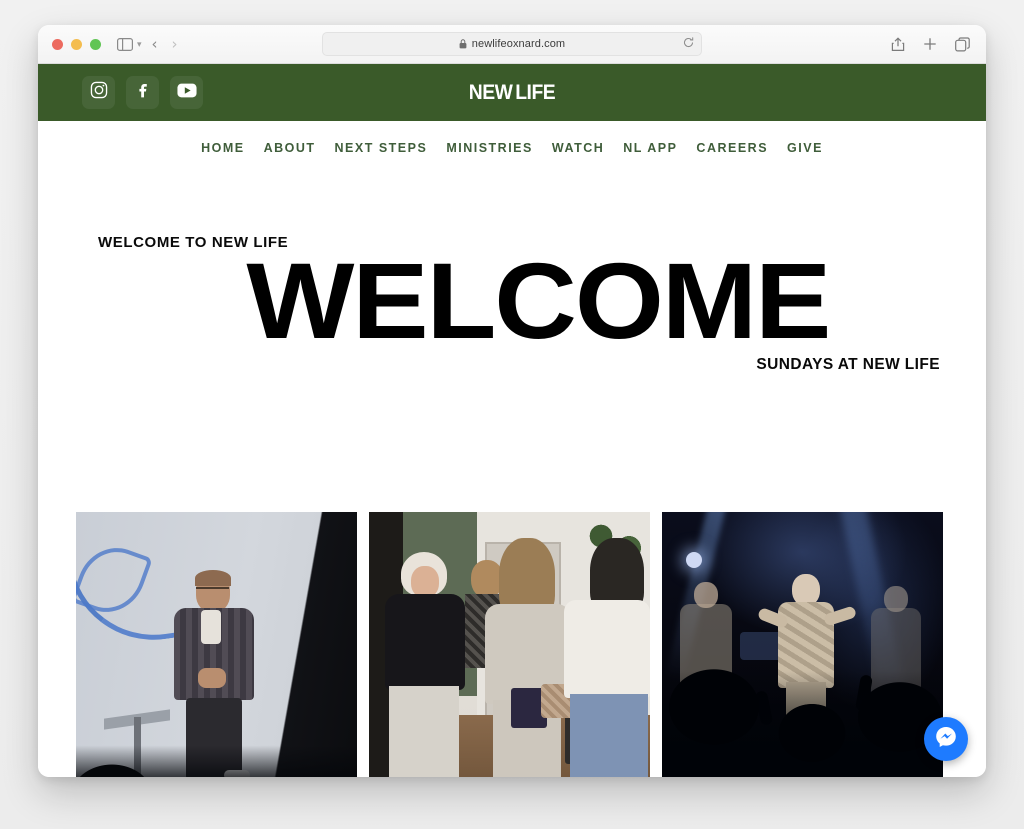 Image resolution: width=1024 pixels, height=829 pixels. I want to click on toolbar-right-actions, so click(930, 44).